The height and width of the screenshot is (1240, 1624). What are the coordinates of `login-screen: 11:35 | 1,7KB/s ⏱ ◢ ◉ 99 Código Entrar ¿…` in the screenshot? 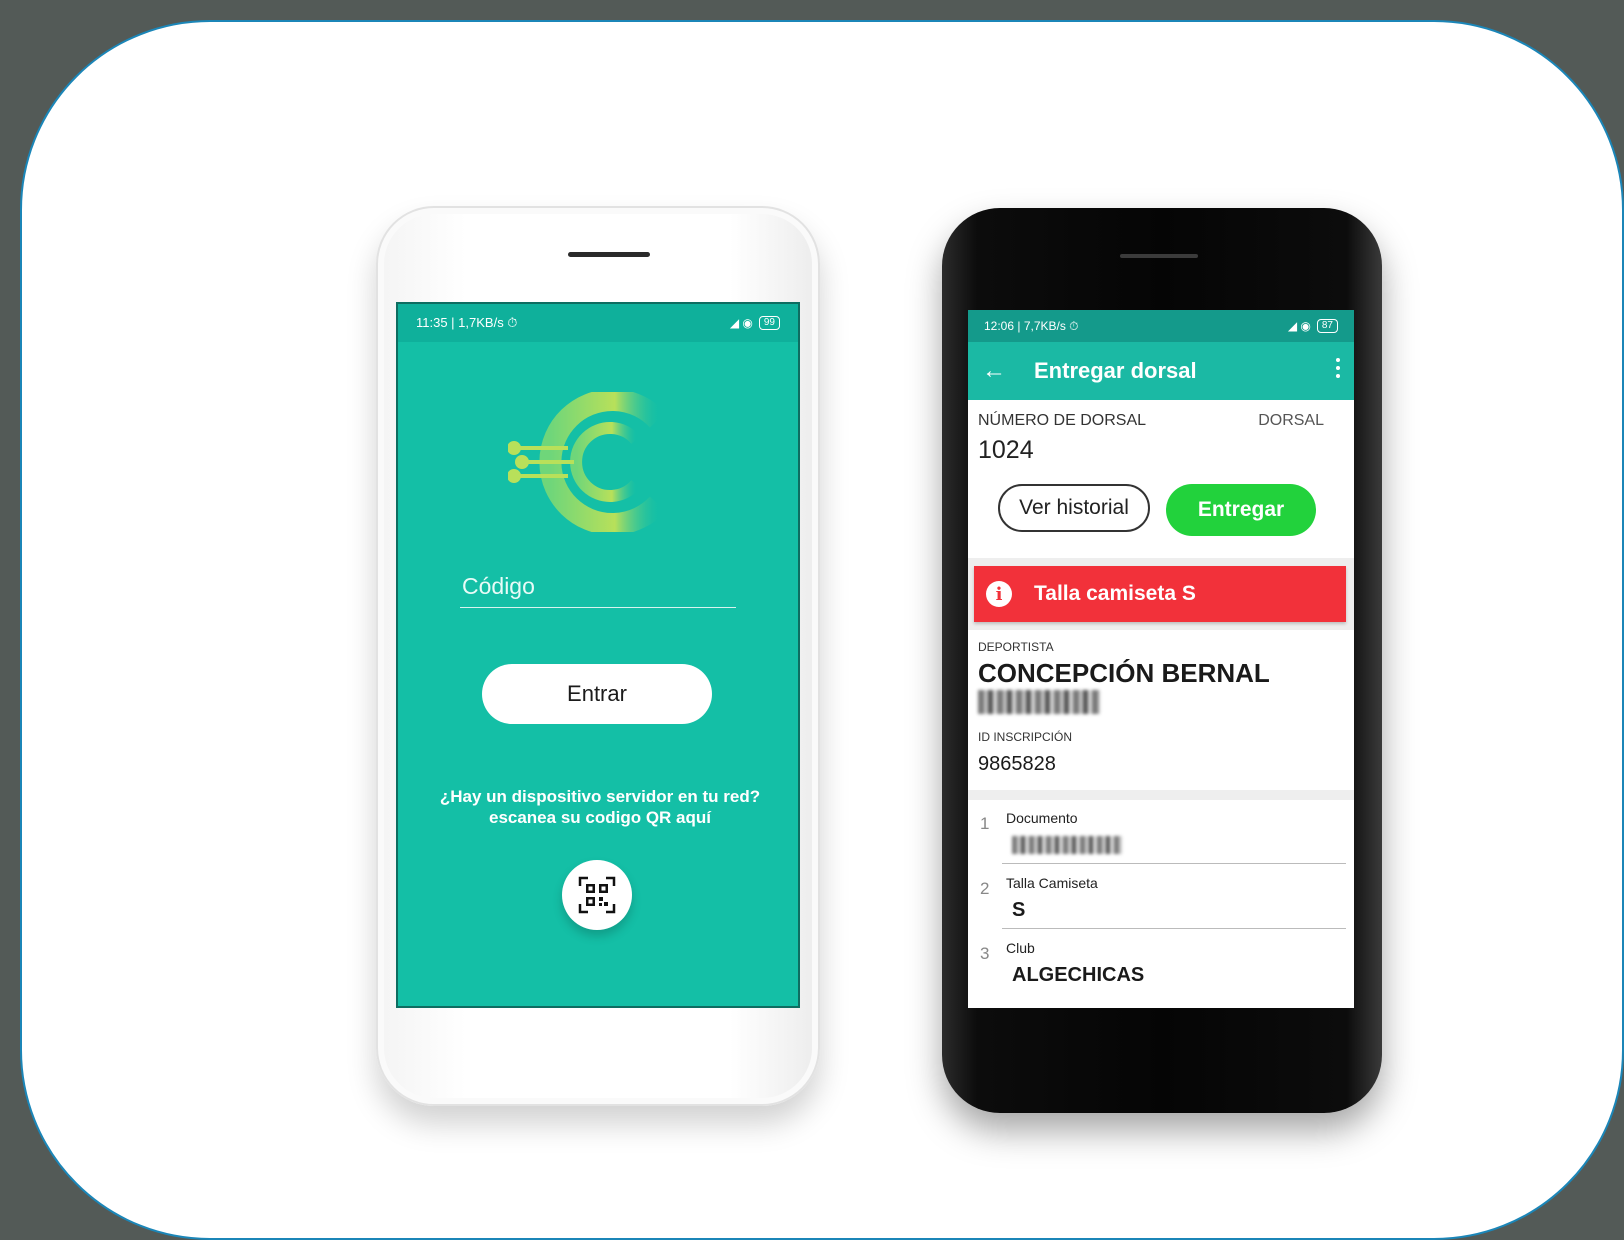 It's located at (598, 655).